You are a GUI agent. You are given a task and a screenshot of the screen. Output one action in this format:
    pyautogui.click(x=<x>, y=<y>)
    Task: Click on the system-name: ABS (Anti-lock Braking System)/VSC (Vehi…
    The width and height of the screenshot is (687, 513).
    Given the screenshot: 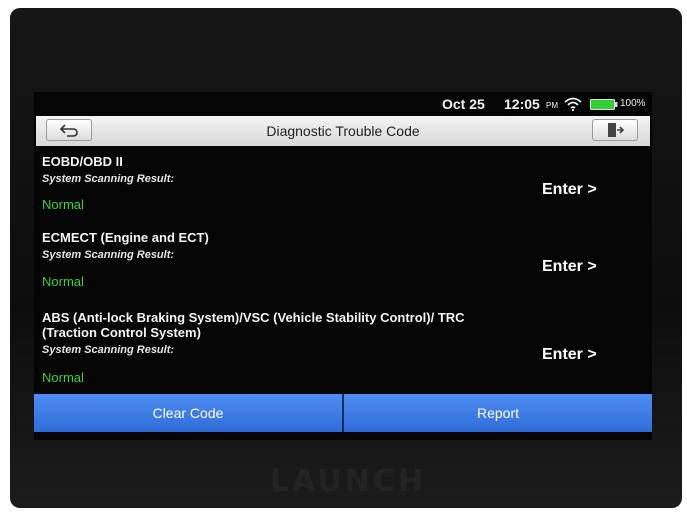 What is the action you would take?
    pyautogui.click(x=253, y=325)
    